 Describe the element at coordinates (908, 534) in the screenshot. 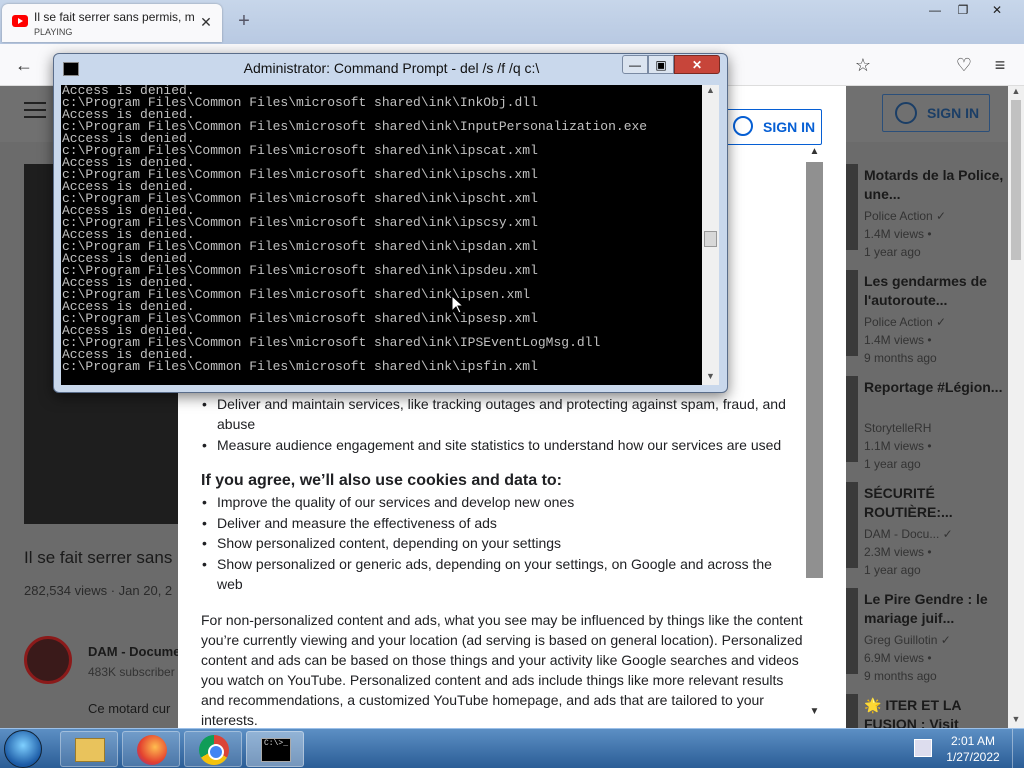

I see `related-video-channel: DAM - Docu... ✓` at that location.